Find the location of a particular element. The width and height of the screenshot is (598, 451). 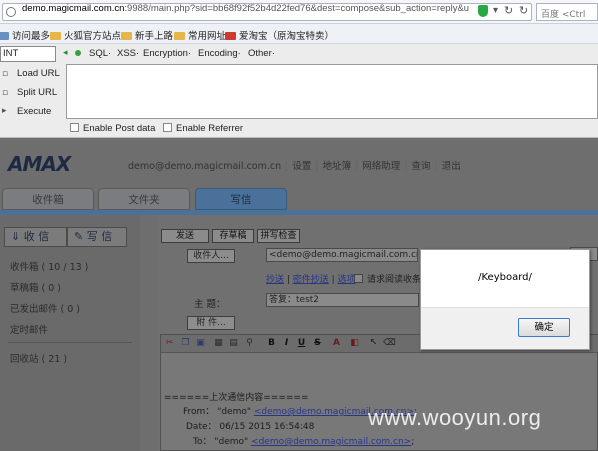

nav-logout: 退出 is located at coordinates (451, 166).